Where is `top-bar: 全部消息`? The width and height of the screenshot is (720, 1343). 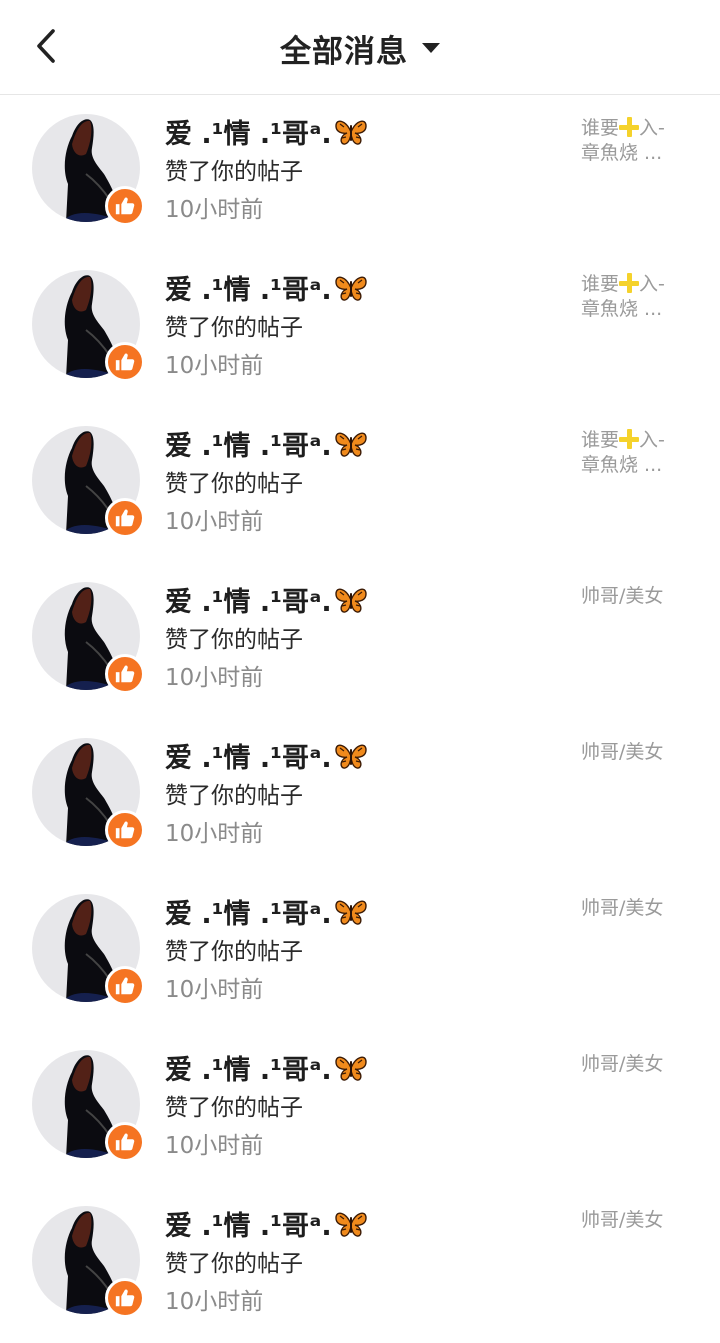 top-bar: 全部消息 is located at coordinates (360, 47).